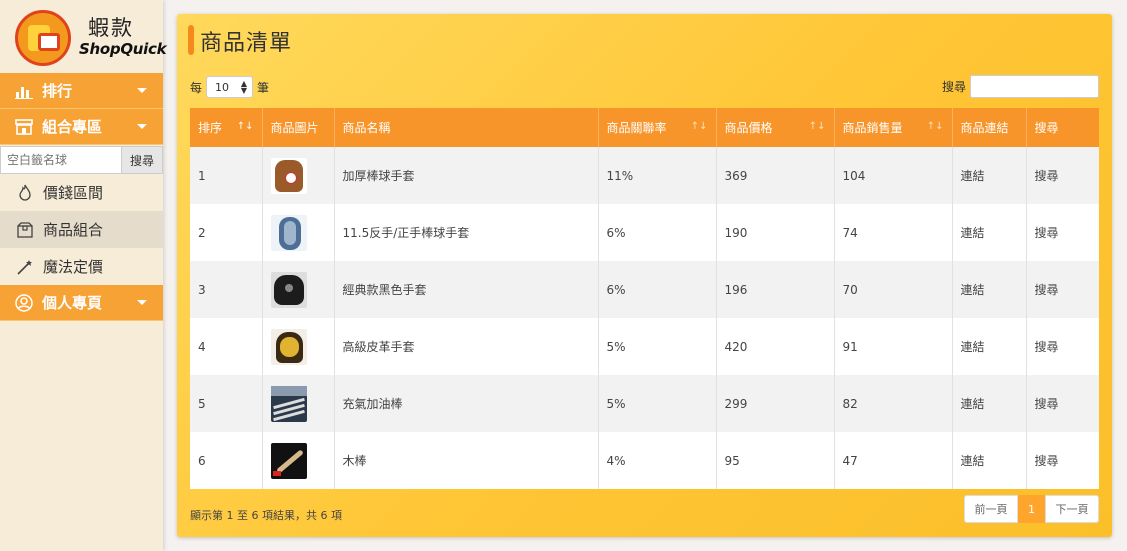  I want to click on cell-price: 299, so click(775, 403).